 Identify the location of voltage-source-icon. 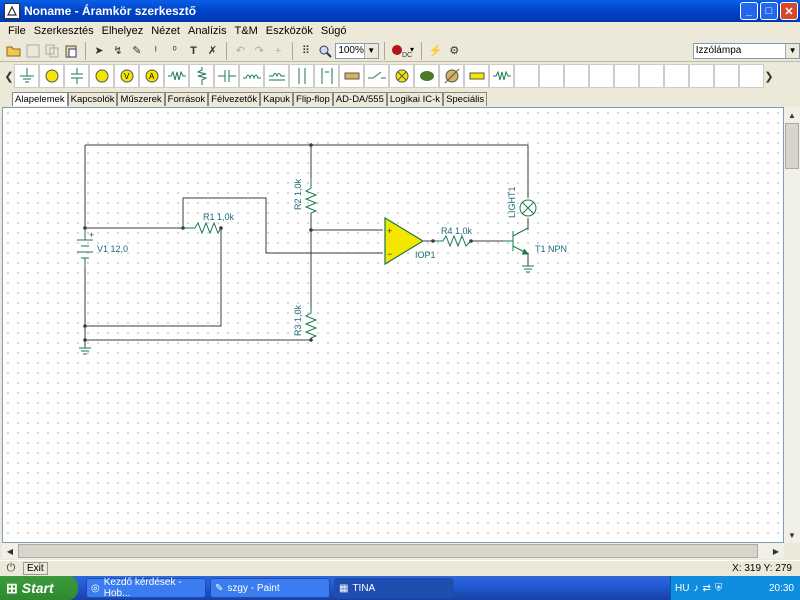
(101, 76).